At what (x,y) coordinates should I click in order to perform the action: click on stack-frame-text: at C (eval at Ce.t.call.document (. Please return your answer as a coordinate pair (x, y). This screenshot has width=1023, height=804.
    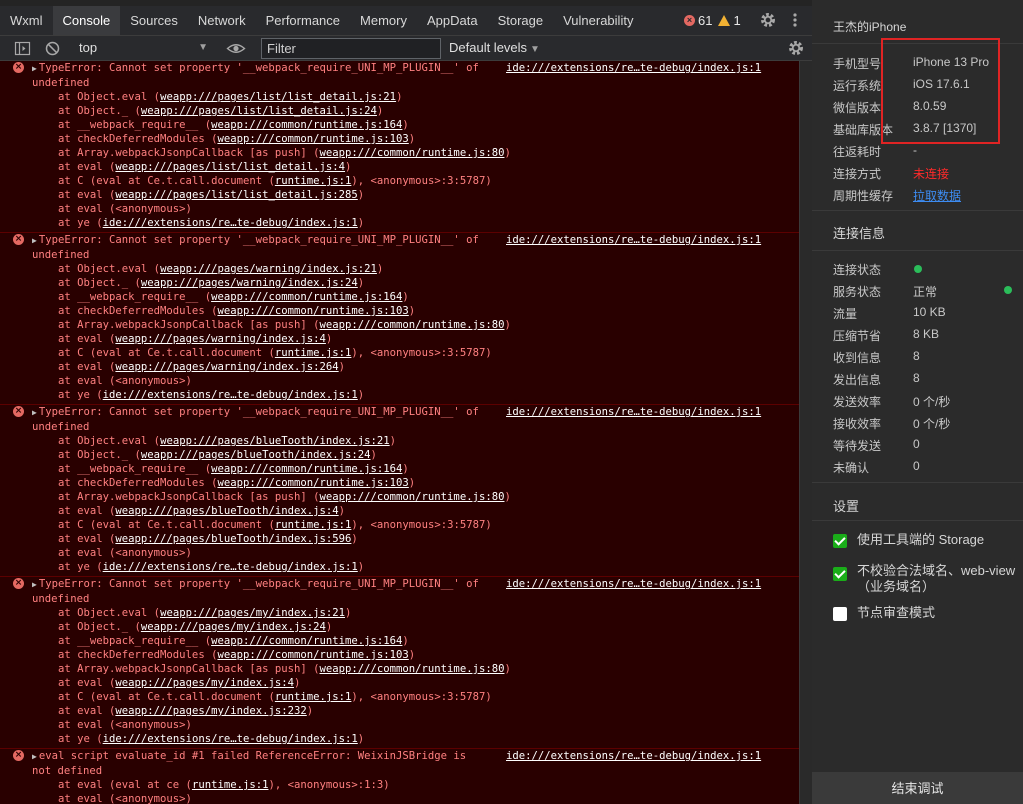
    Looking at the image, I should click on (166, 697).